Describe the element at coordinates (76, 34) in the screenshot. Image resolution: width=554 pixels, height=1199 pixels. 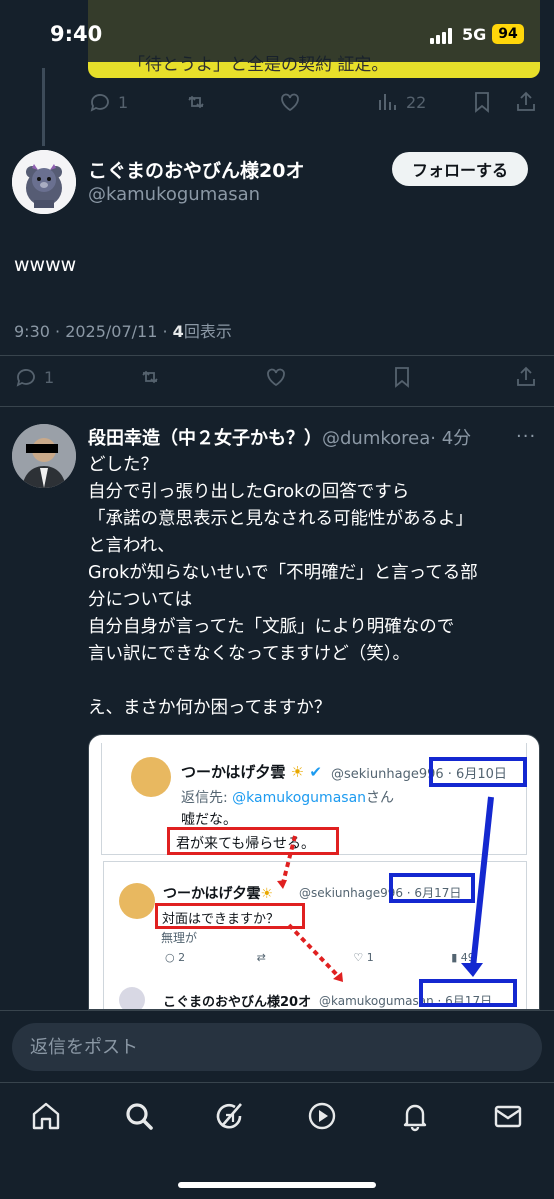
I see `status-time: 9:40` at that location.